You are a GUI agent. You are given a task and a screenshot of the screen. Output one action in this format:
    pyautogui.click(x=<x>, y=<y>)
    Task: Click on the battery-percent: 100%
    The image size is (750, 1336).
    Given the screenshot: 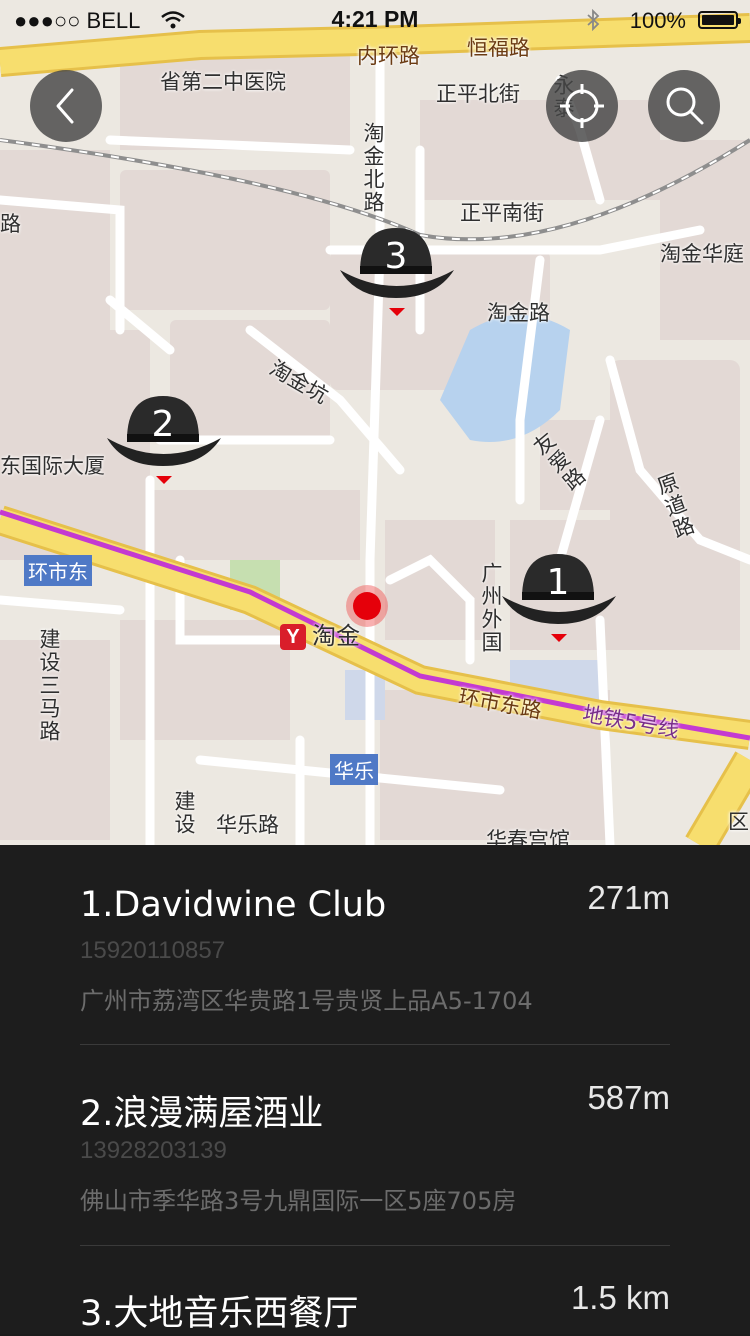 What is the action you would take?
    pyautogui.click(x=657, y=20)
    